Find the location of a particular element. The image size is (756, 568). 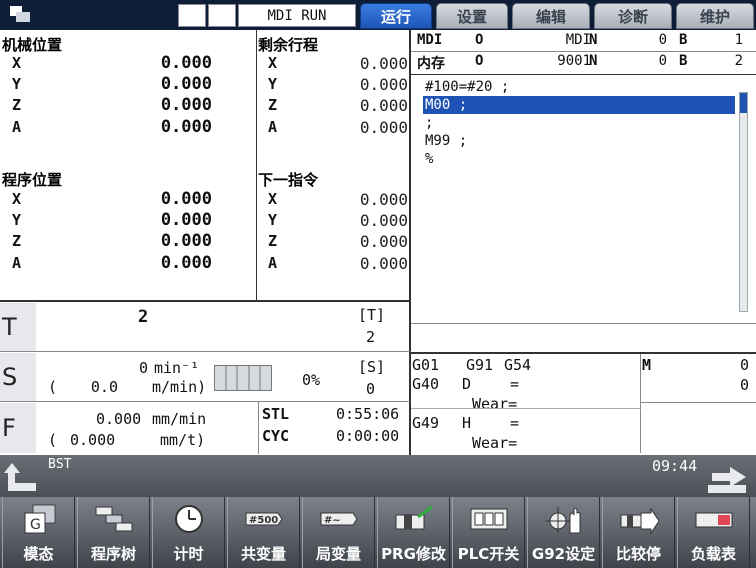

softkey-label: 局变量 is located at coordinates (338, 554).